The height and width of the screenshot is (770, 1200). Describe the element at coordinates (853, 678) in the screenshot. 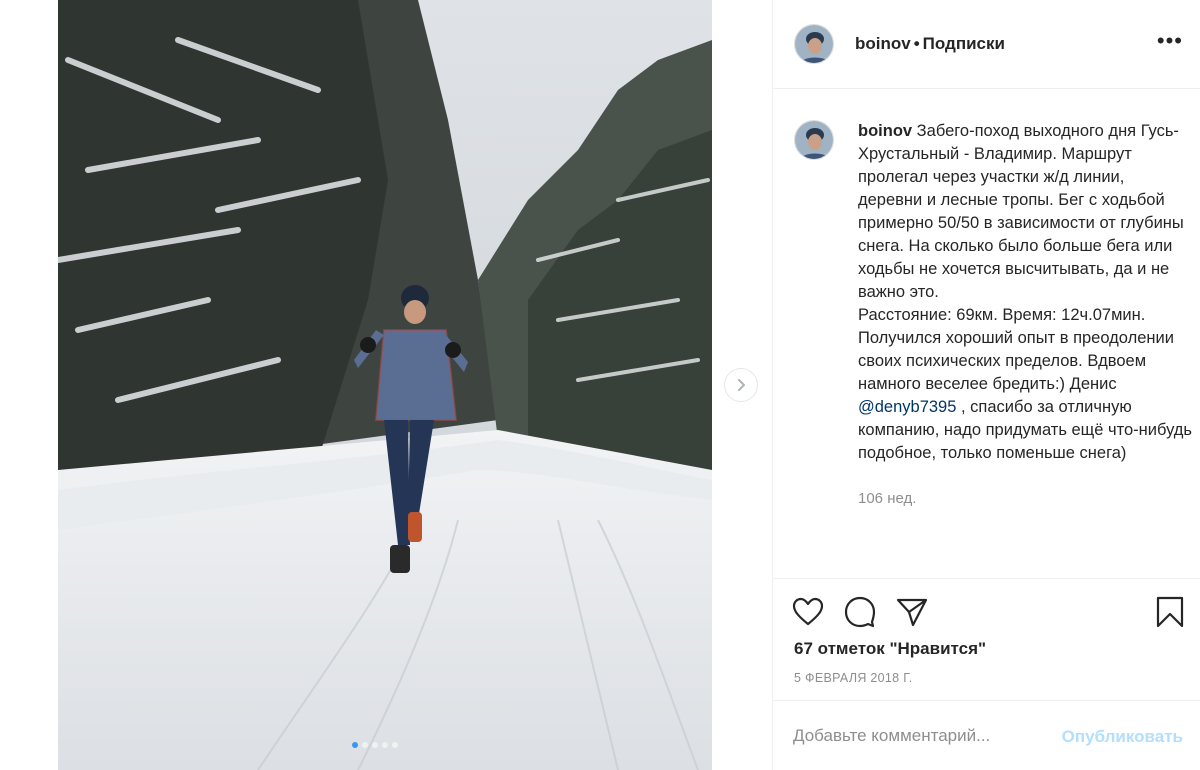

I see `post-date: 5 ФЕВРАЛЯ 2018 Г.` at that location.